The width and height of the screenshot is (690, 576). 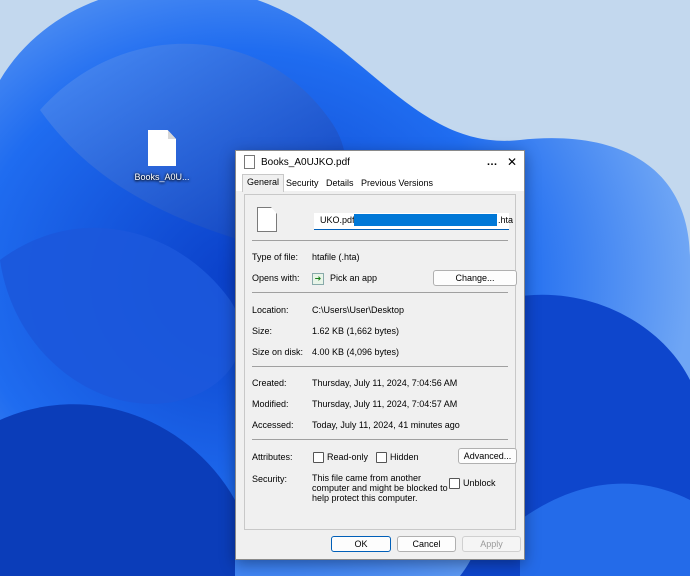 I want to click on location-value: C:\Users\User\Desktop, so click(x=358, y=310).